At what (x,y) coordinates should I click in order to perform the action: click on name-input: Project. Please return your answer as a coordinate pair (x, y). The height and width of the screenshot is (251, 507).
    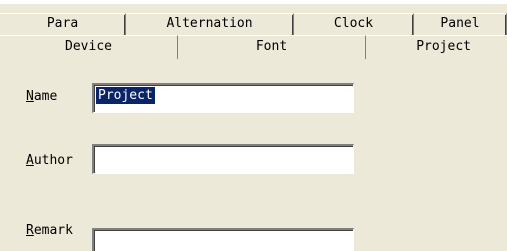
    Looking at the image, I should click on (223, 98).